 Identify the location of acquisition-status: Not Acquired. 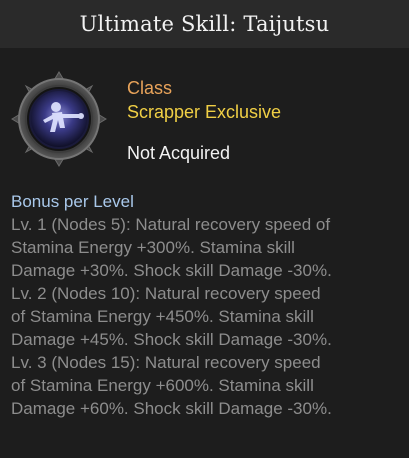
(179, 153).